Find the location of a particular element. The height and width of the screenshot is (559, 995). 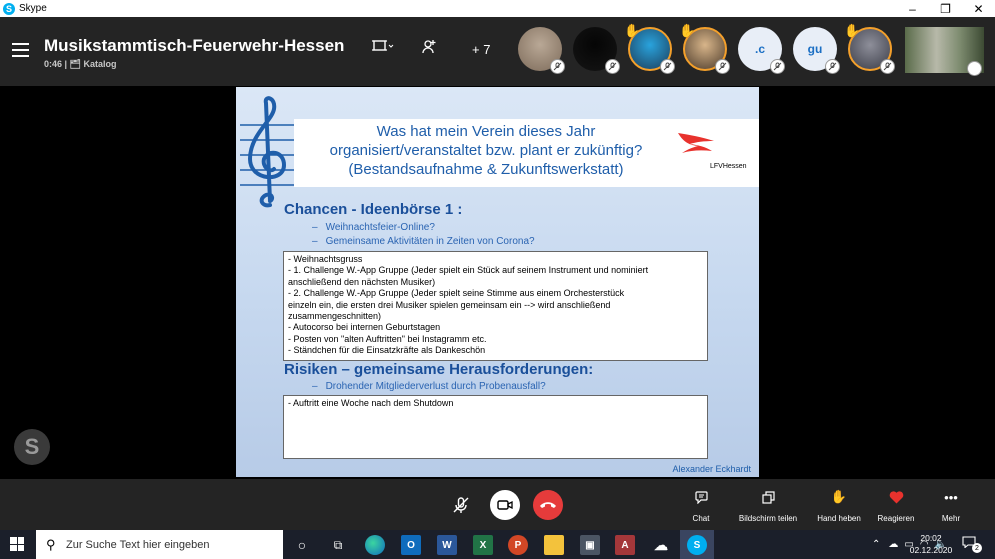

cortana-icon: ○ is located at coordinates (302, 545).